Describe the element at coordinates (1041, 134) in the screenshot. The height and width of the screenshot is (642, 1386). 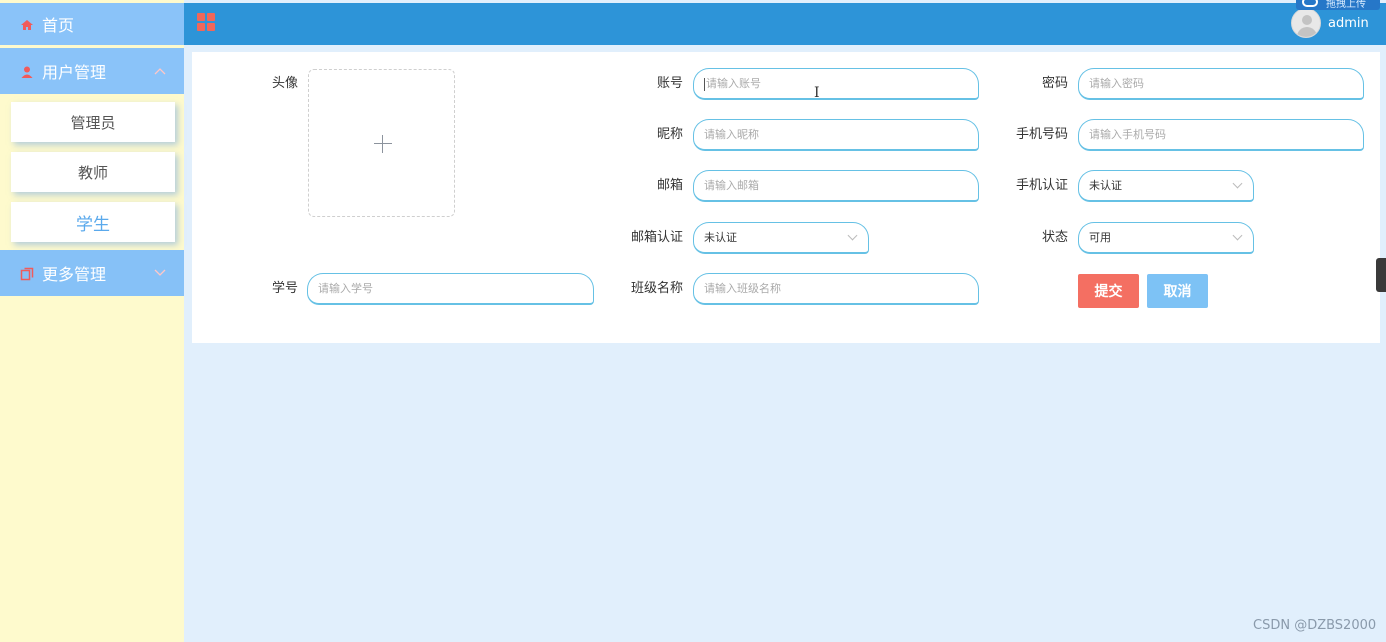
I see `phone-label: 手机号码` at that location.